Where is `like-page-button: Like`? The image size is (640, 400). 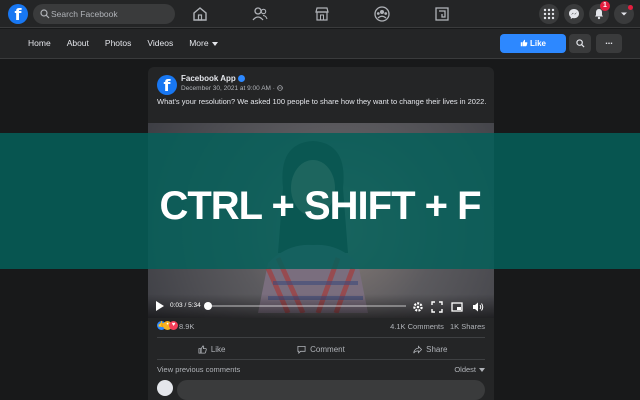 like-page-button: Like is located at coordinates (533, 43).